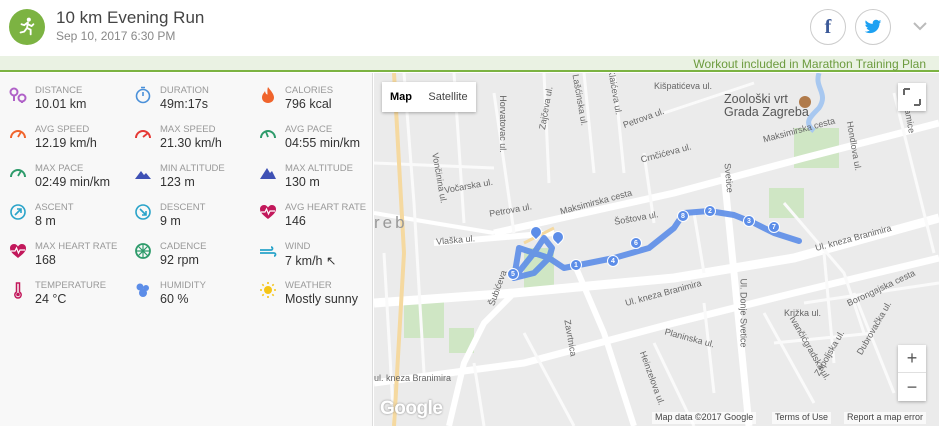 Image resolution: width=939 pixels, height=426 pixels. I want to click on stat-value: 146, so click(295, 221).